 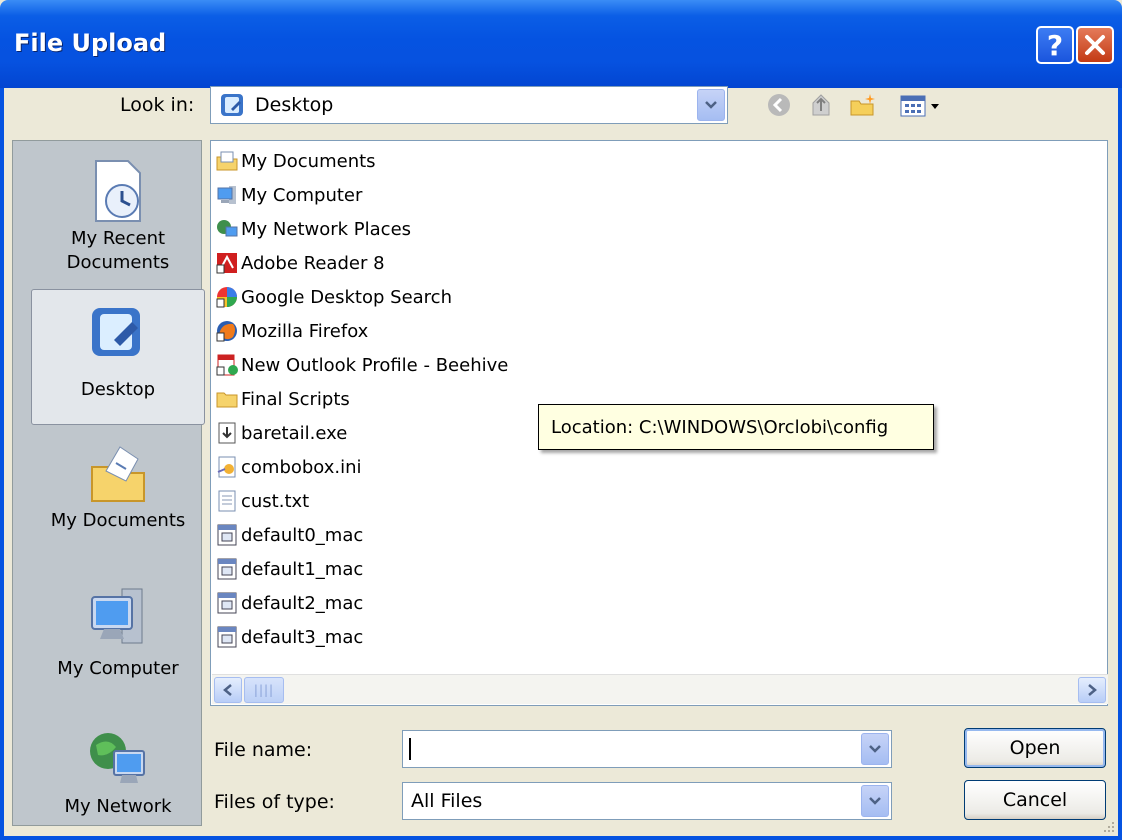 I want to click on text-file-icon, so click(x=227, y=501).